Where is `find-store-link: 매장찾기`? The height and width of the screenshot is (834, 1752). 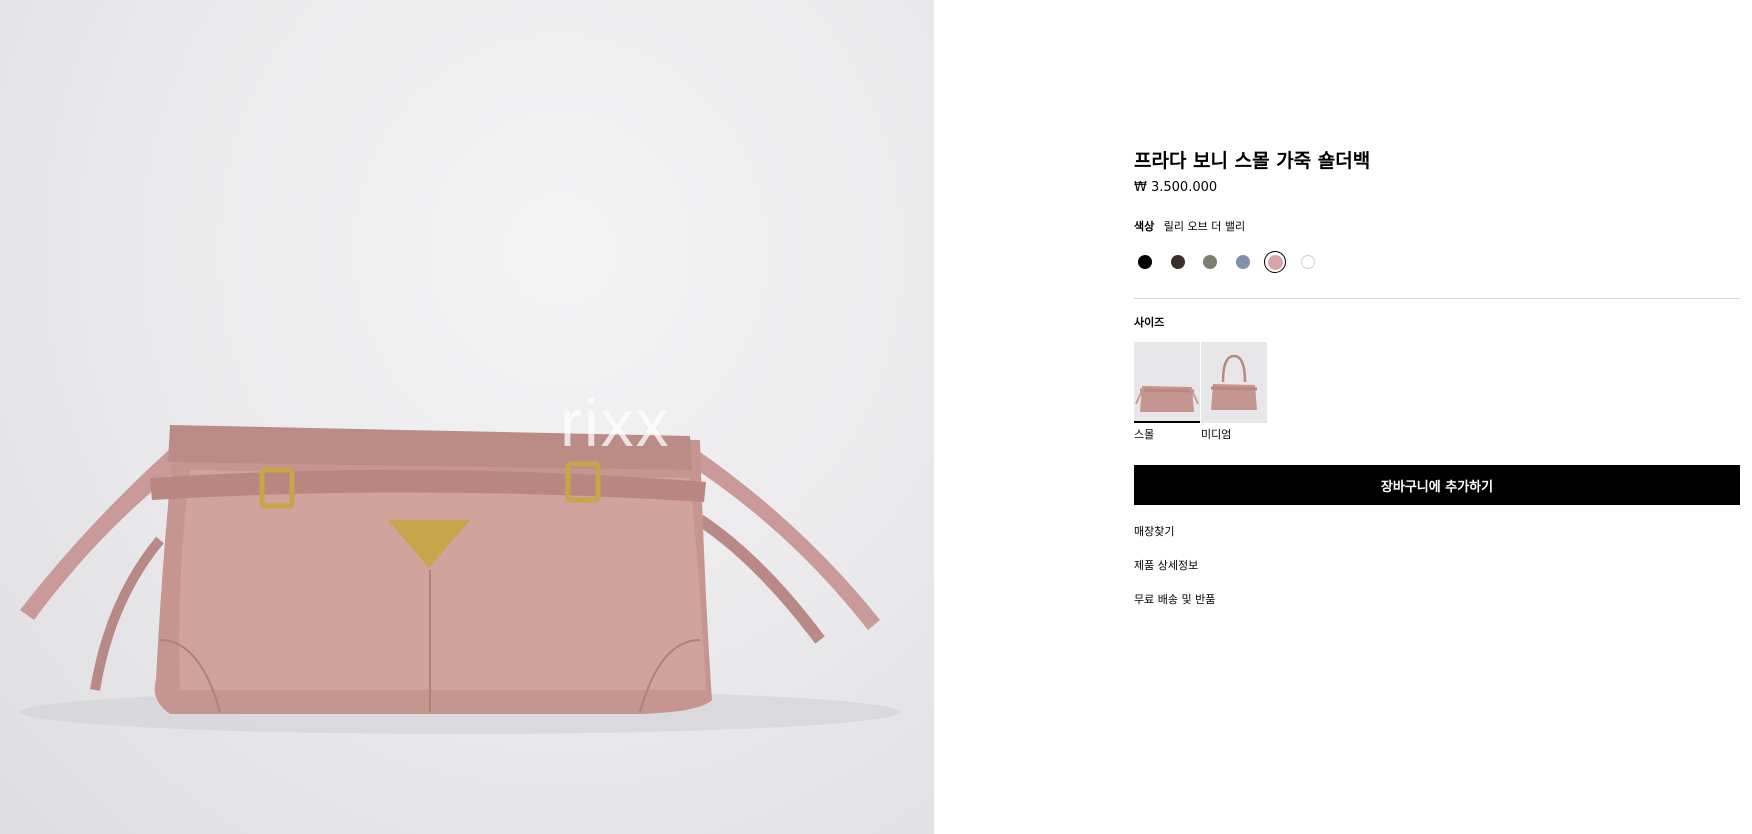 find-store-link: 매장찾기 is located at coordinates (1154, 531).